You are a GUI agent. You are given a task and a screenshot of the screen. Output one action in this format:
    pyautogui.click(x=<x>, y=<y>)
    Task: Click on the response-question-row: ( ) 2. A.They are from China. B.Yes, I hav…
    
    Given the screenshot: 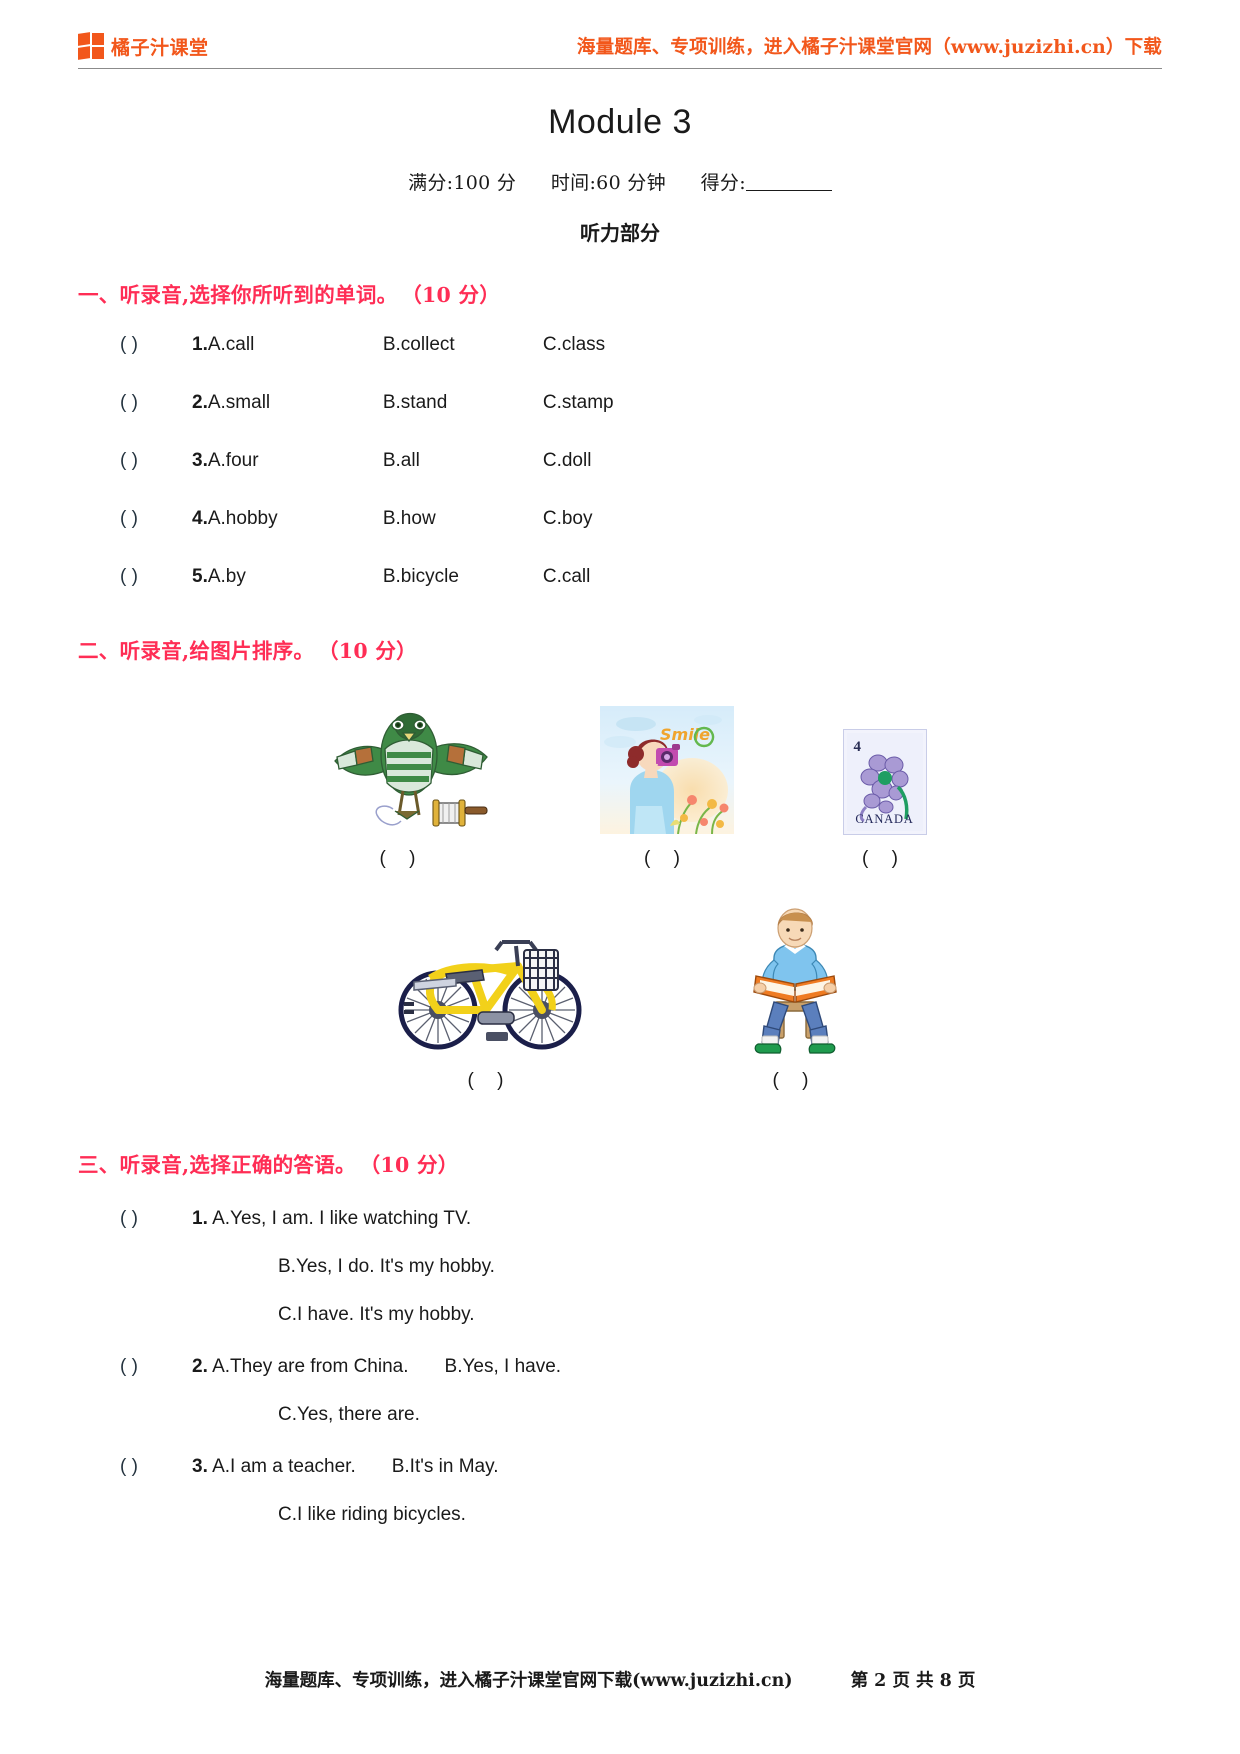 What is the action you would take?
    pyautogui.click(x=641, y=1367)
    